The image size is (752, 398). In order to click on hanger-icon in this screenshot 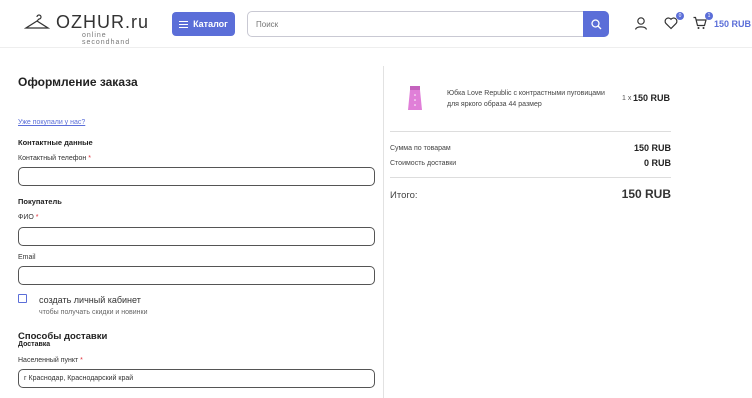, I will do `click(37, 21)`.